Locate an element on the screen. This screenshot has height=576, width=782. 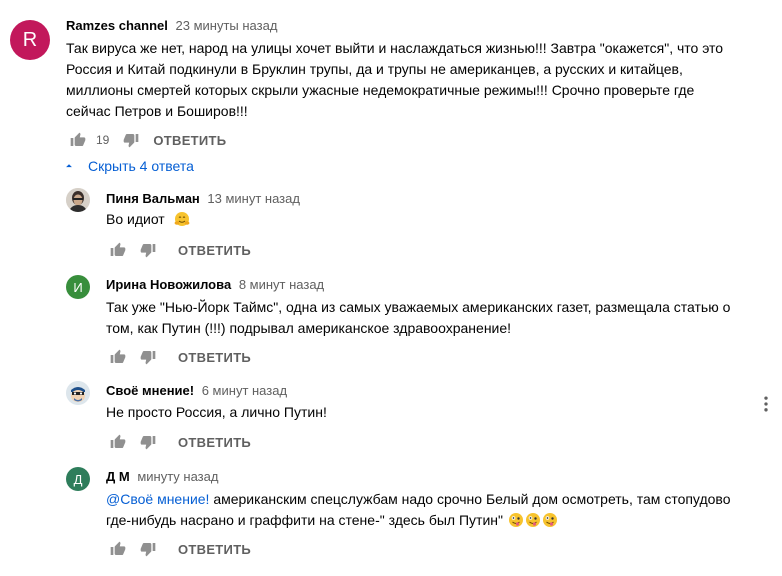
hide-replies-button: Скрыть 4 ответа is located at coordinates (128, 166).